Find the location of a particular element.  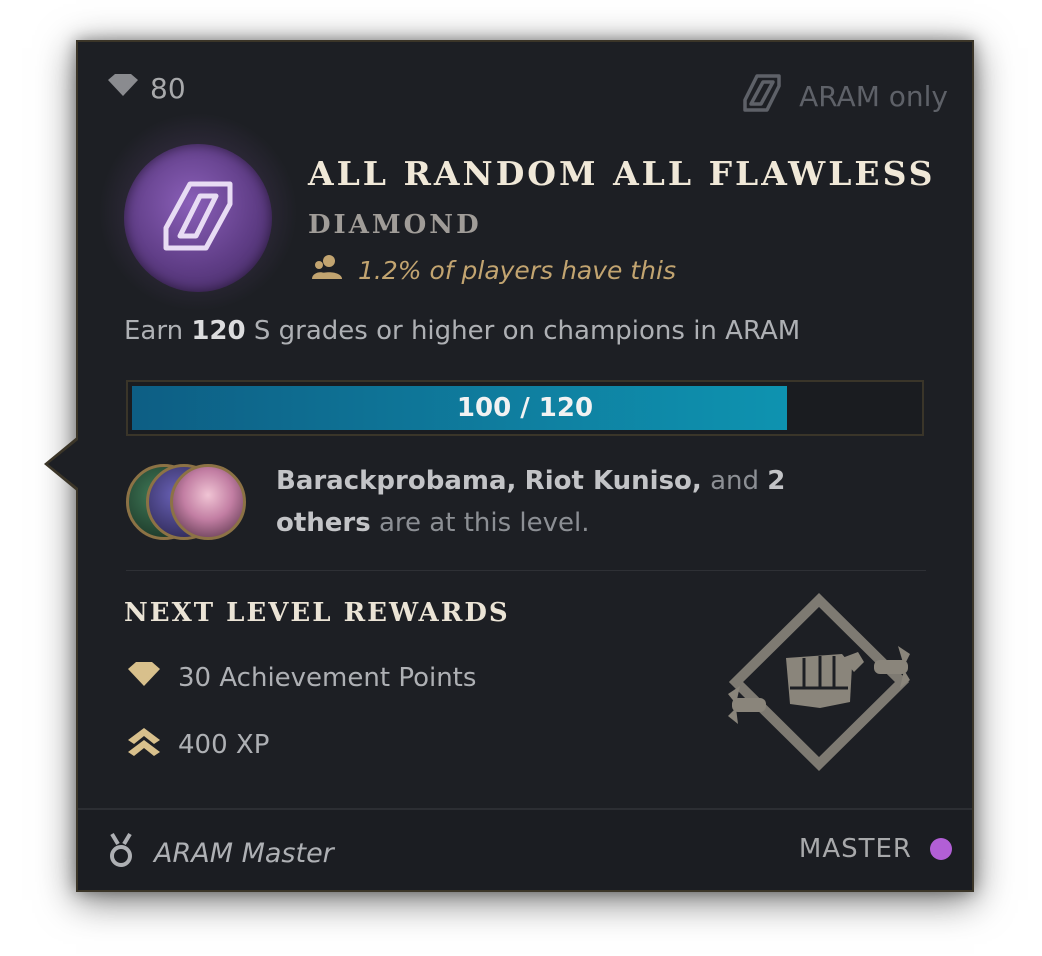

points-display: 80 is located at coordinates (146, 88).